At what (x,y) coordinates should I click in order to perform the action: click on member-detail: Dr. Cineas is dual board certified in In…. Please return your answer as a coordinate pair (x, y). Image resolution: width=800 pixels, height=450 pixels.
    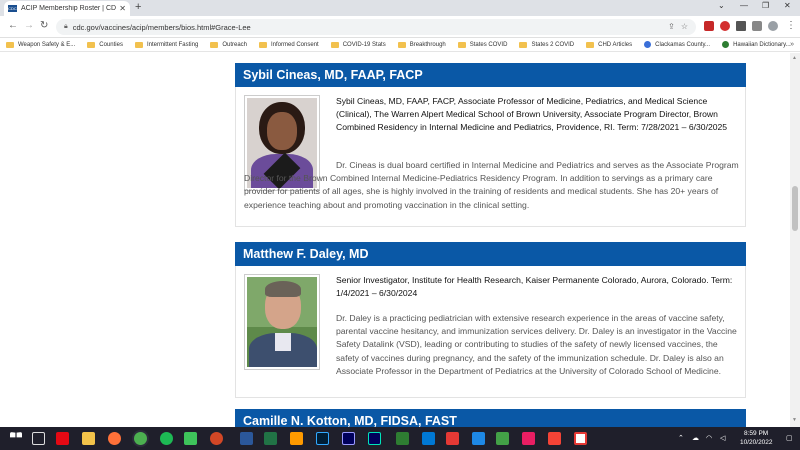
    Looking at the image, I should click on (491, 185).